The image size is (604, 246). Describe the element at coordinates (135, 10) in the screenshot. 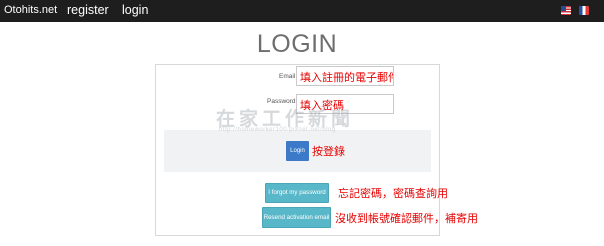

I see `nav-login-link: login` at that location.